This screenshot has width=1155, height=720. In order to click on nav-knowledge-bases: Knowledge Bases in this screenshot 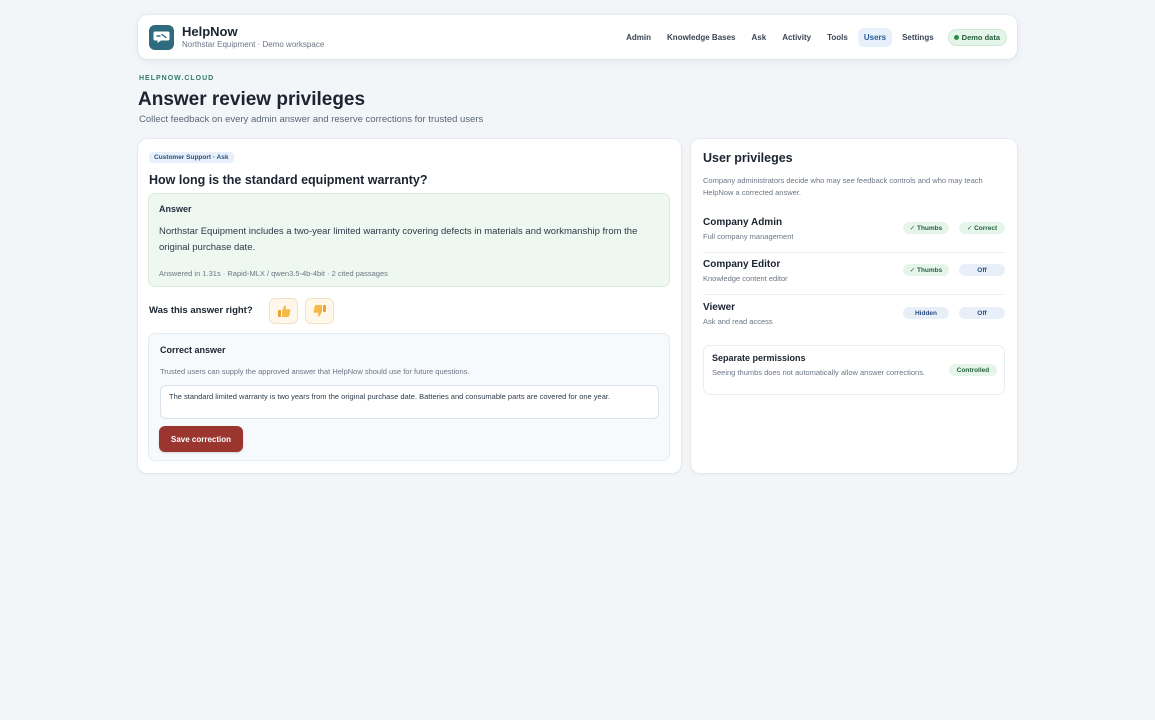, I will do `click(701, 37)`.